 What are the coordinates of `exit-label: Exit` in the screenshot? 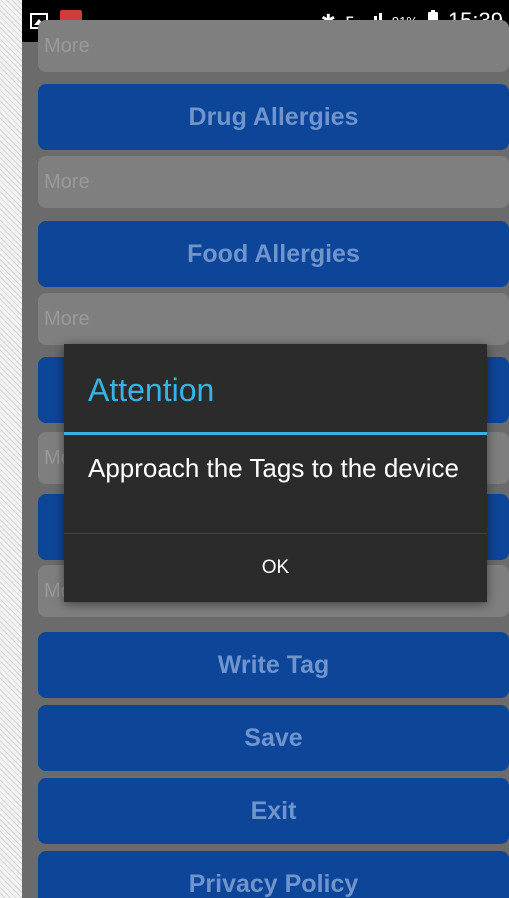 It's located at (273, 810).